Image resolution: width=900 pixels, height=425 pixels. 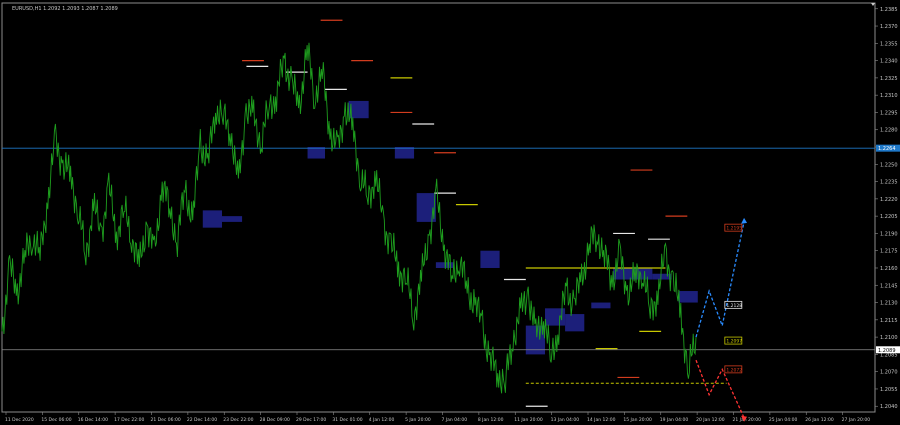 I want to click on y-tick-label: 1.2130, so click(x=889, y=304).